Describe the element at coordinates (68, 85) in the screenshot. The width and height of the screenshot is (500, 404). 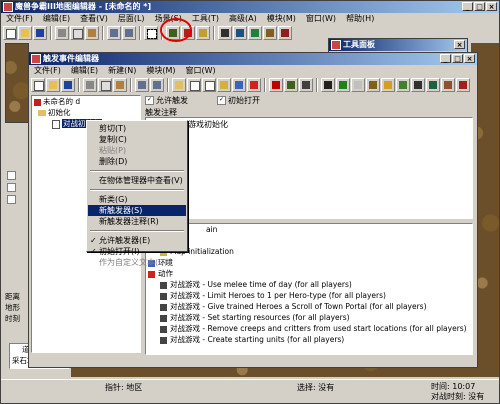
I see `save-button` at that location.